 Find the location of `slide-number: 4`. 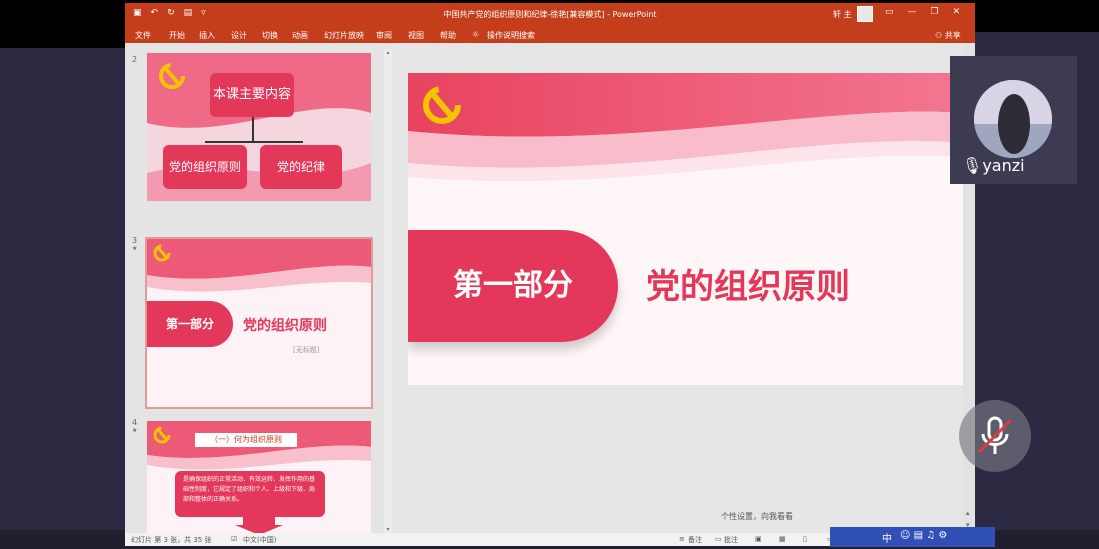

slide-number: 4 is located at coordinates (135, 422).